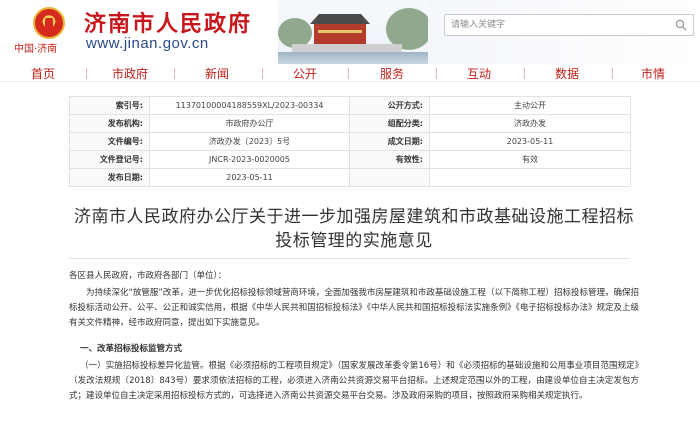  Describe the element at coordinates (530, 105) in the screenshot. I see `info-value: 主动公开` at that location.